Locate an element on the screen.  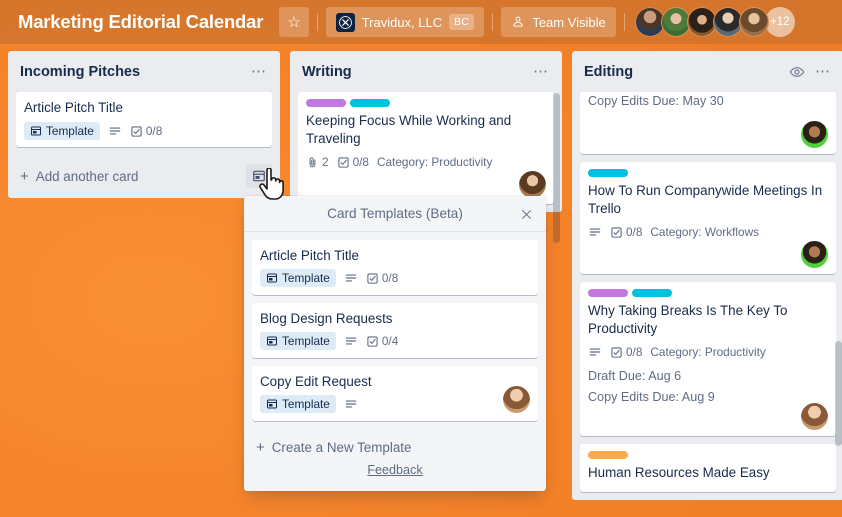
card: Article Pitch Title Template 0/8 is located at coordinates (144, 119).